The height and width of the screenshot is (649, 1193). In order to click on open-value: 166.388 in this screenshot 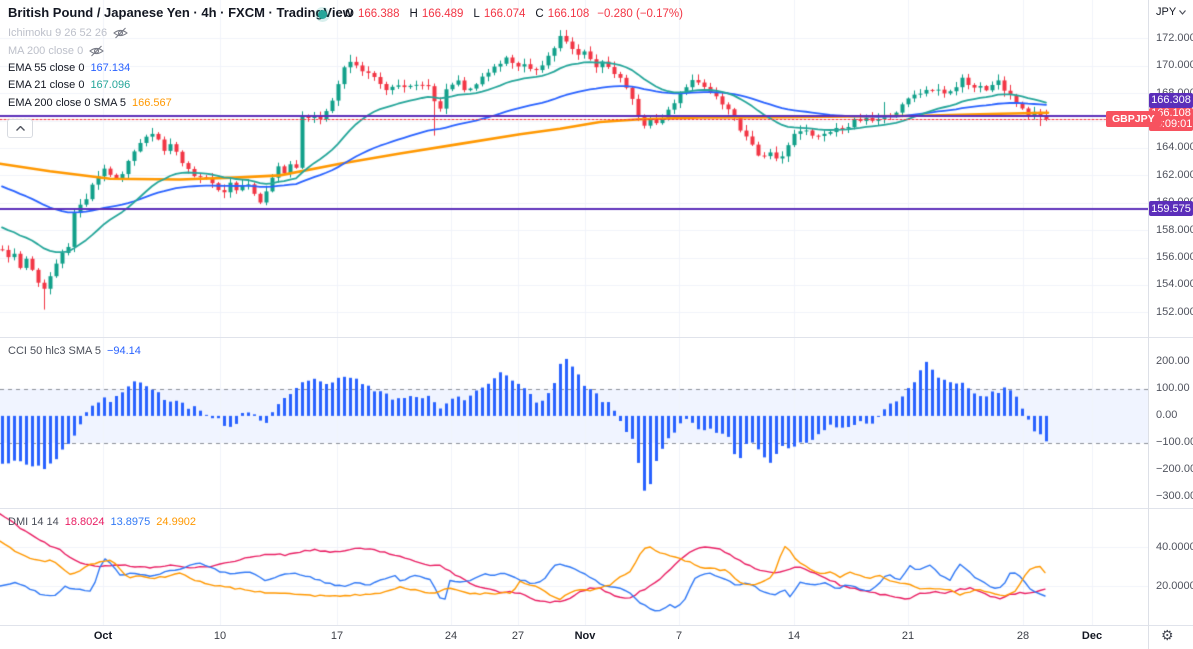, I will do `click(378, 14)`.